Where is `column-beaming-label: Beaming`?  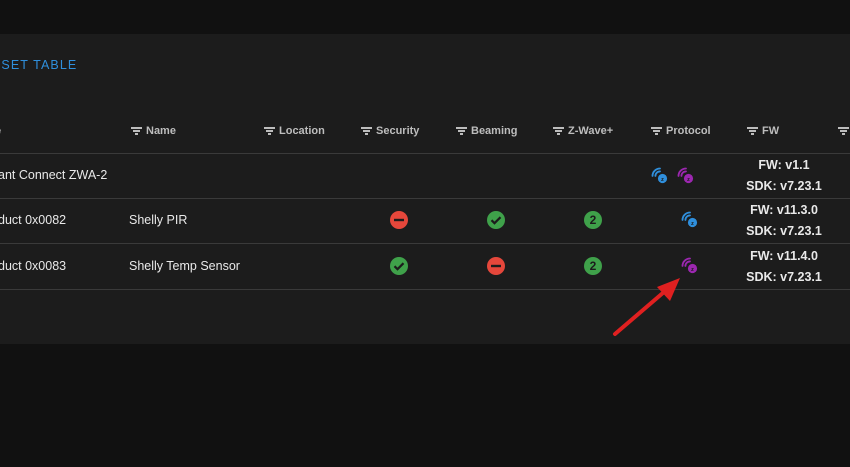 column-beaming-label: Beaming is located at coordinates (494, 131).